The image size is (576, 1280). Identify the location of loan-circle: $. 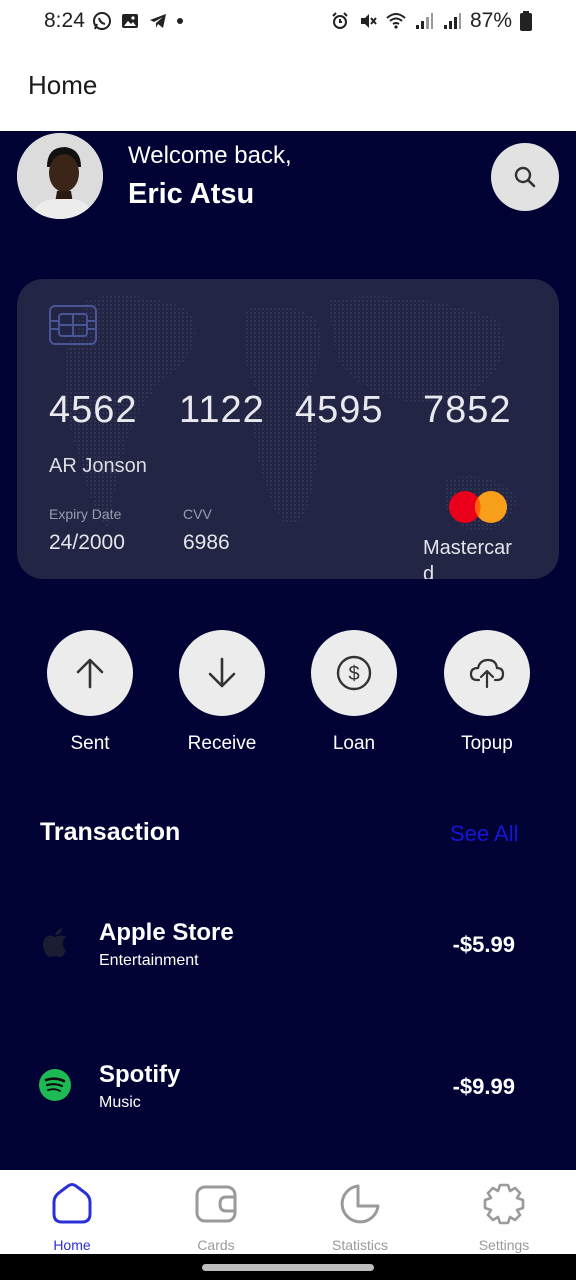
(354, 673).